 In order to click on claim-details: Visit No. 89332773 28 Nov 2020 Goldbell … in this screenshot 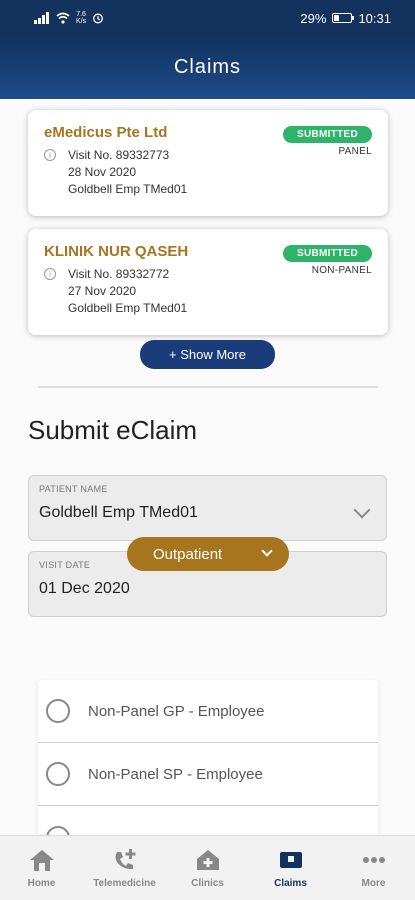, I will do `click(127, 172)`.